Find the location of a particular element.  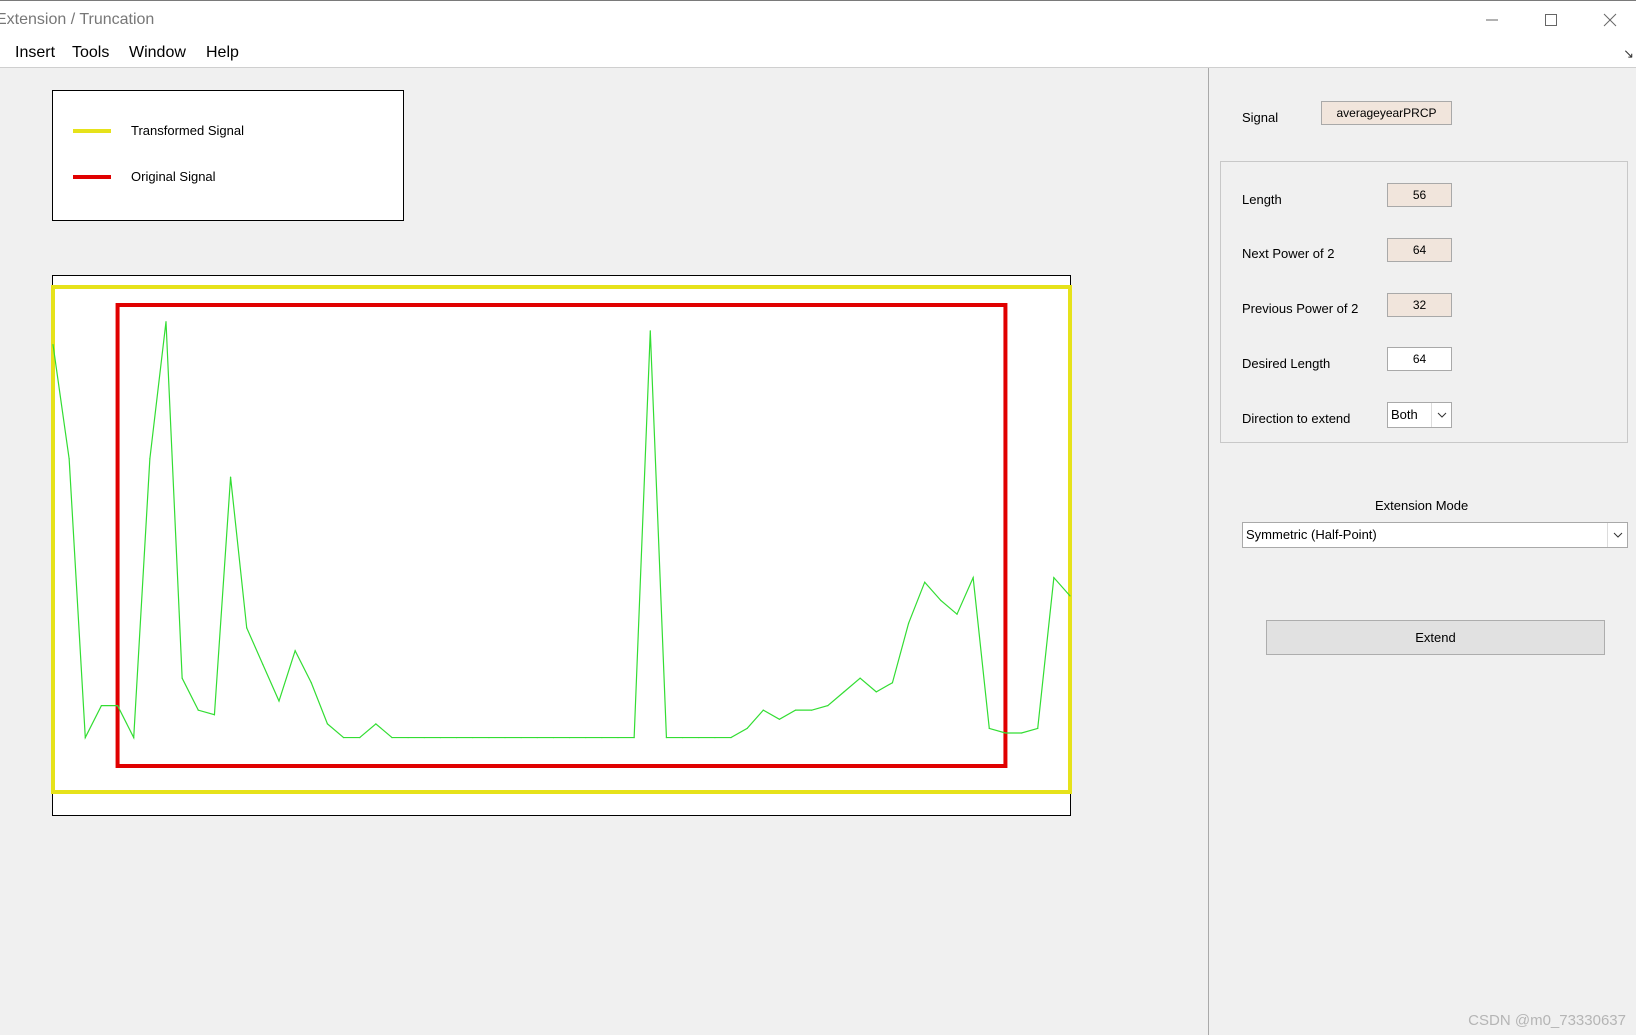

extension-mode-value: Symmetric (Half-Point) is located at coordinates (1311, 534).